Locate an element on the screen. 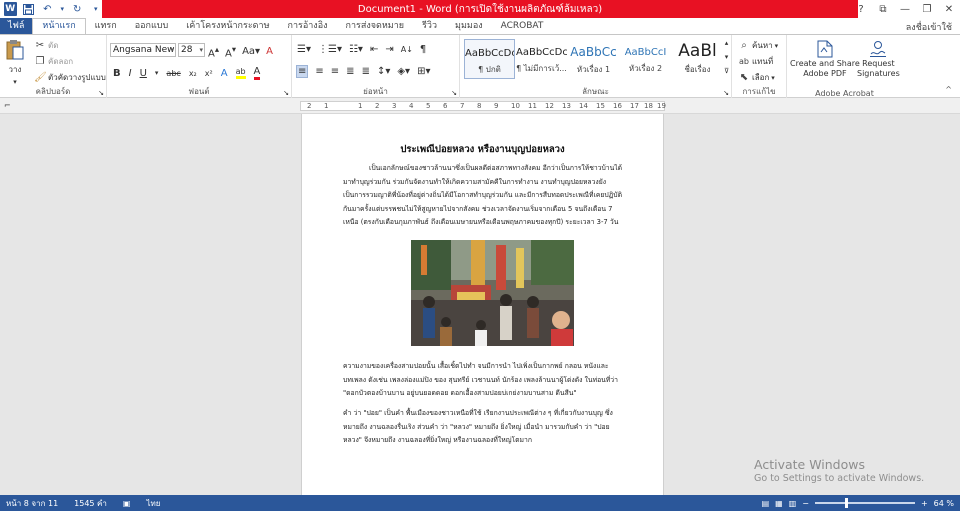  close-button: ✕ is located at coordinates (949, 9).